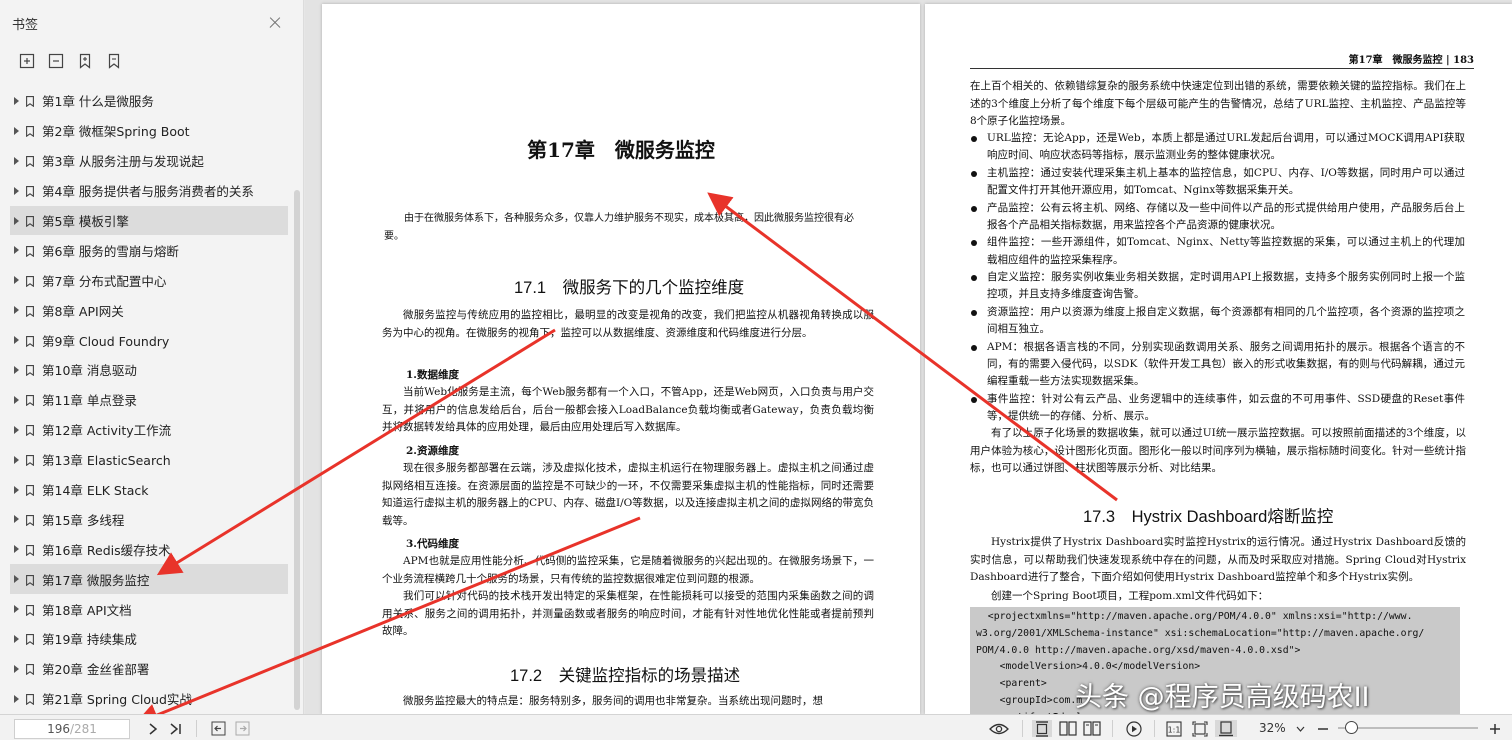  Describe the element at coordinates (149, 699) in the screenshot. I see `bookmark-item: 第21章 Spring Cloud实战` at that location.